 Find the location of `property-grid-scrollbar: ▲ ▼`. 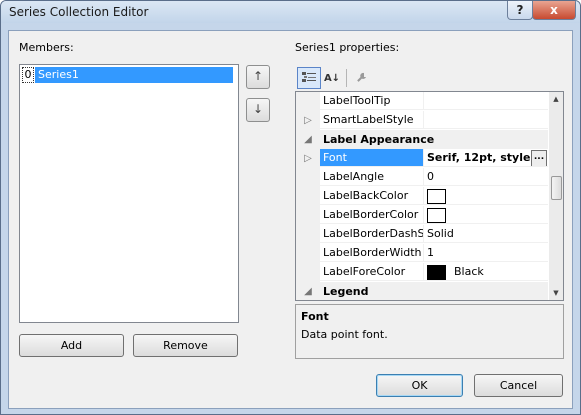

property-grid-scrollbar: ▲ ▼ is located at coordinates (556, 196).